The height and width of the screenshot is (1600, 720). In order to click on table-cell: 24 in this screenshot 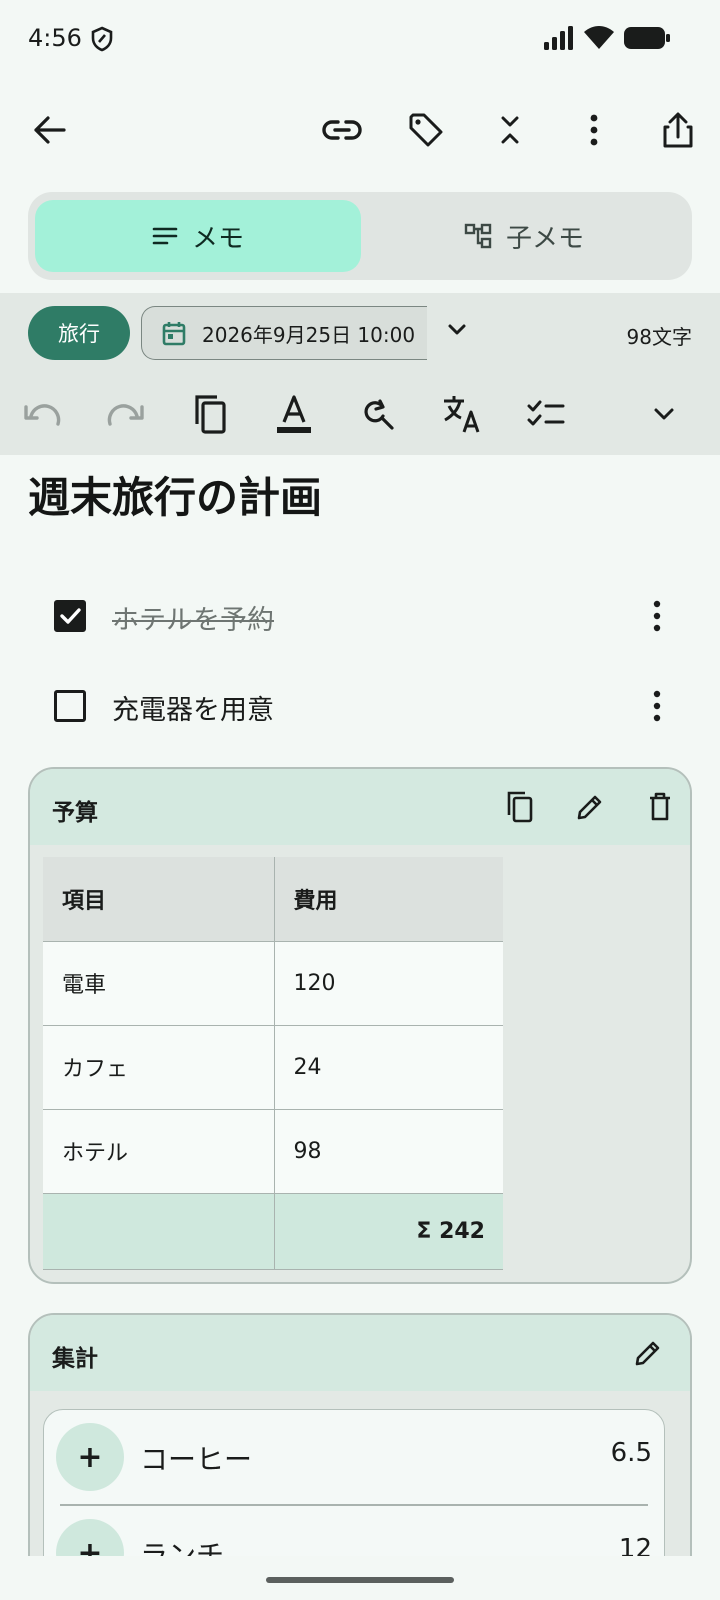, I will do `click(388, 1067)`.